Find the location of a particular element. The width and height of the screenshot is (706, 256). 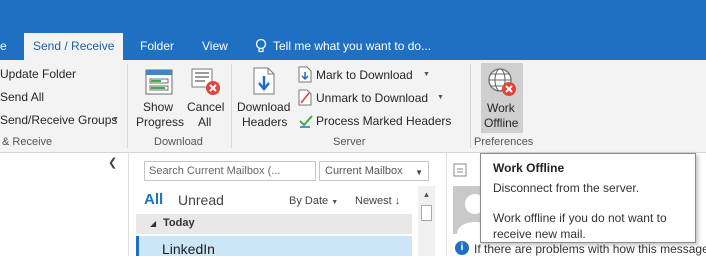

group-label-download: Download is located at coordinates (178, 142).